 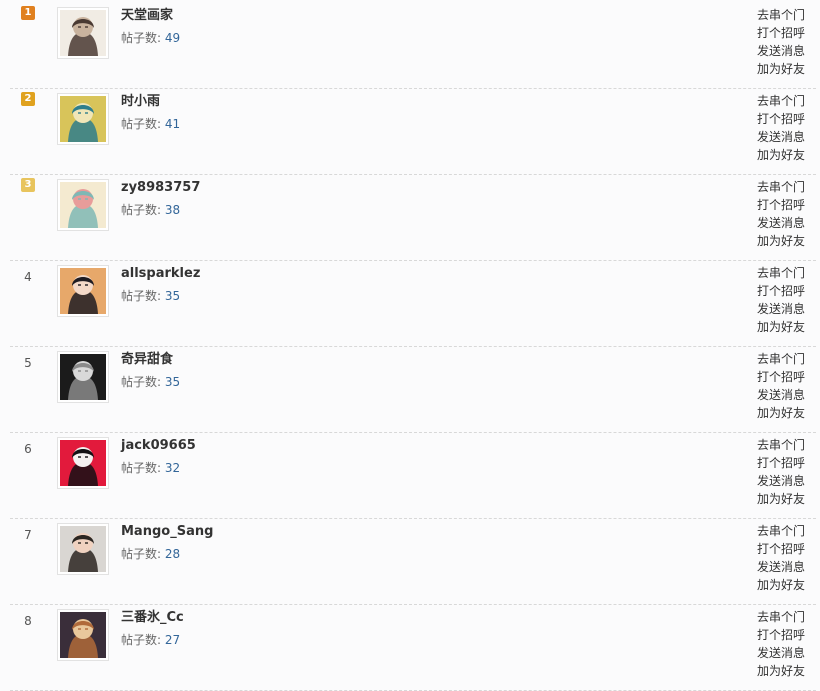 What do you see at coordinates (152, 618) in the screenshot?
I see `username-link: 三番氷_Cc` at bounding box center [152, 618].